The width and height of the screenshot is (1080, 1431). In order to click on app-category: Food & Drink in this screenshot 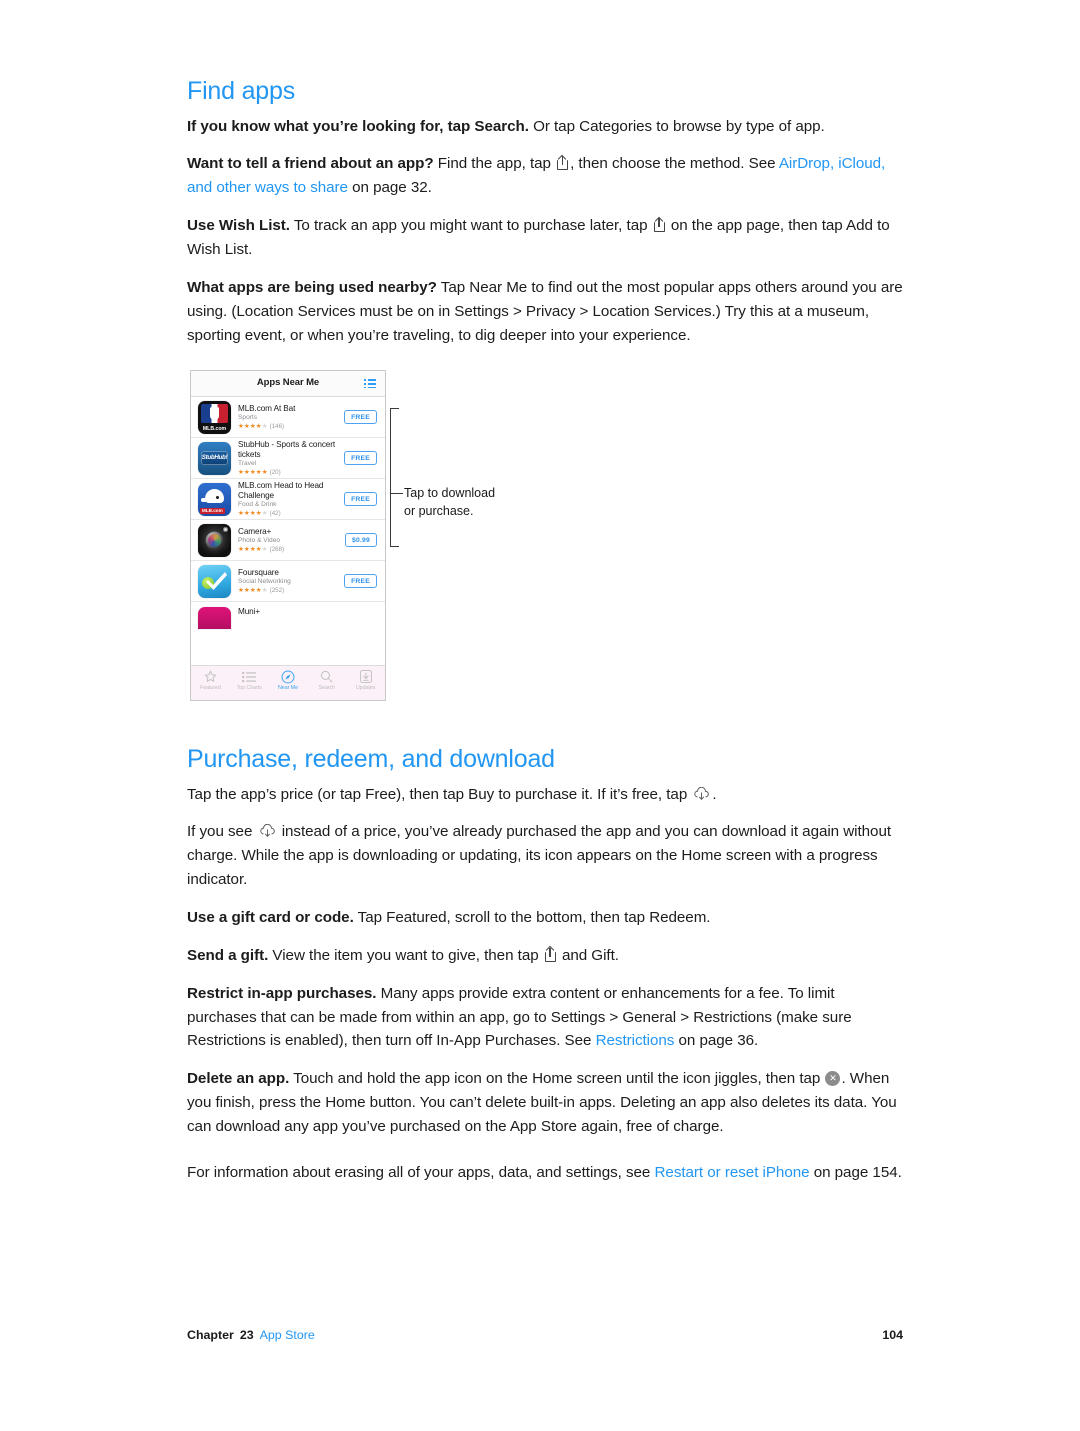, I will do `click(257, 505)`.